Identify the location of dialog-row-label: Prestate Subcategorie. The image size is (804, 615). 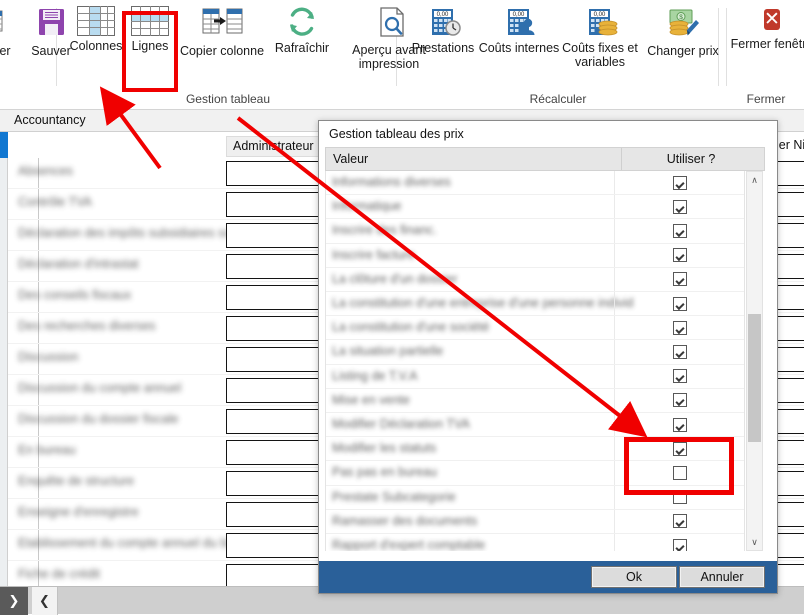
(394, 496).